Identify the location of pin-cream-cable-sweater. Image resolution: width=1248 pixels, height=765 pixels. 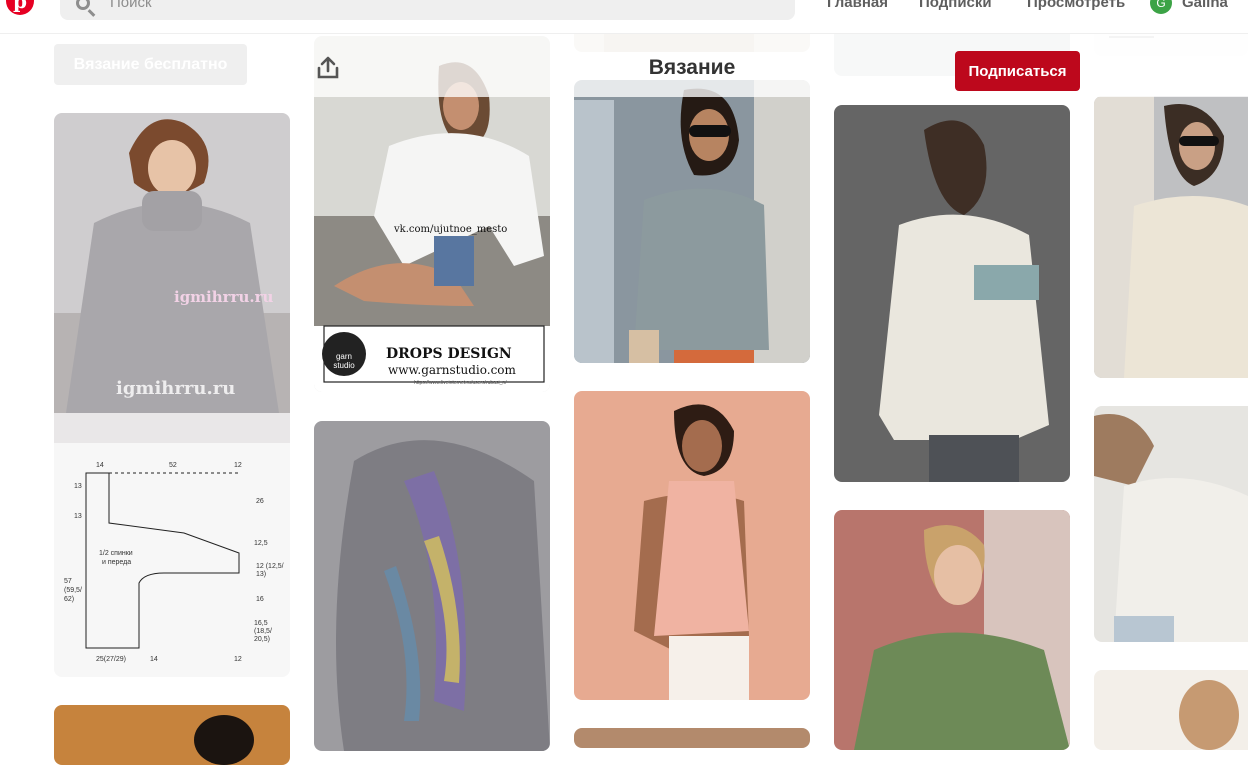
(1171, 237).